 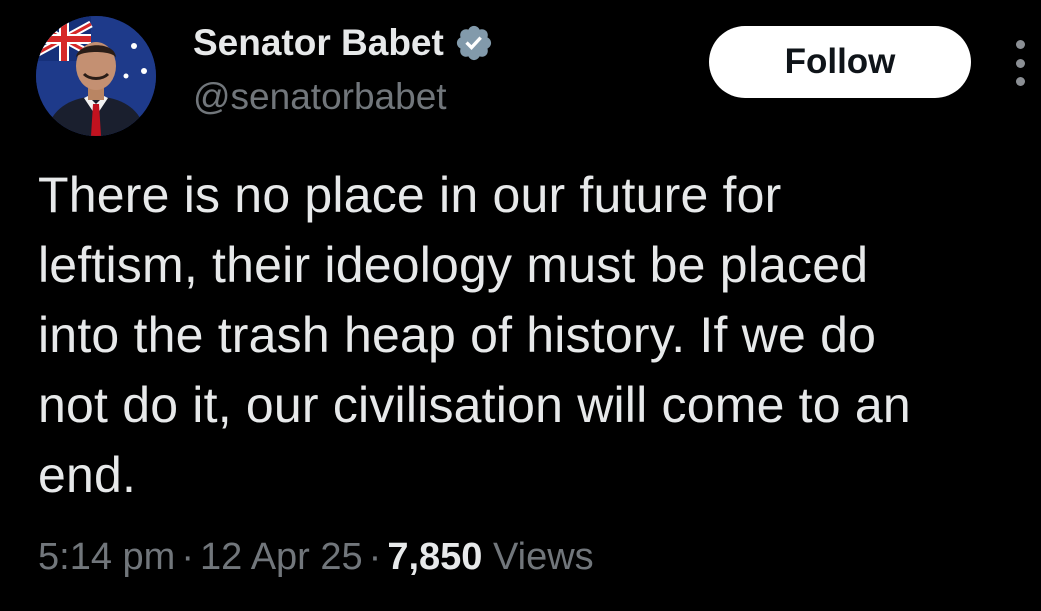 What do you see at coordinates (318, 43) in the screenshot?
I see `author-display-name: Senator Babet` at bounding box center [318, 43].